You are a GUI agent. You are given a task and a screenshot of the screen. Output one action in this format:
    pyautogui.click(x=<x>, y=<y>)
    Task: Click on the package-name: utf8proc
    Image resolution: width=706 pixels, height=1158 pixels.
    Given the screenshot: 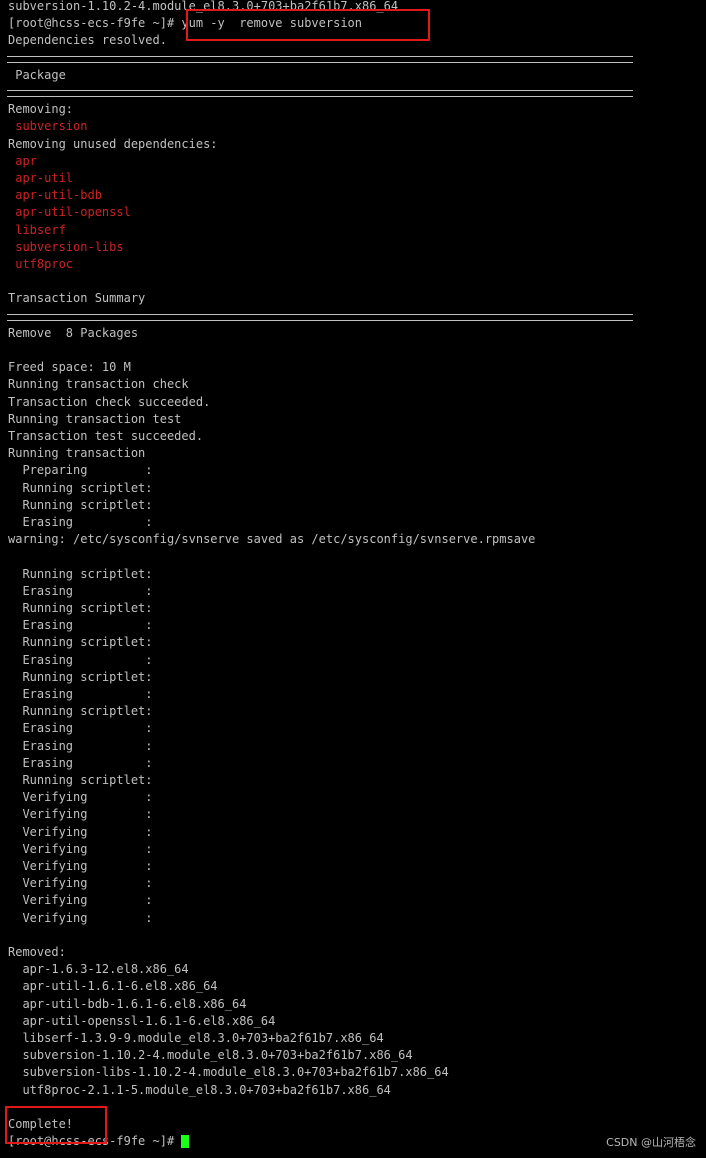 What is the action you would take?
    pyautogui.click(x=41, y=264)
    